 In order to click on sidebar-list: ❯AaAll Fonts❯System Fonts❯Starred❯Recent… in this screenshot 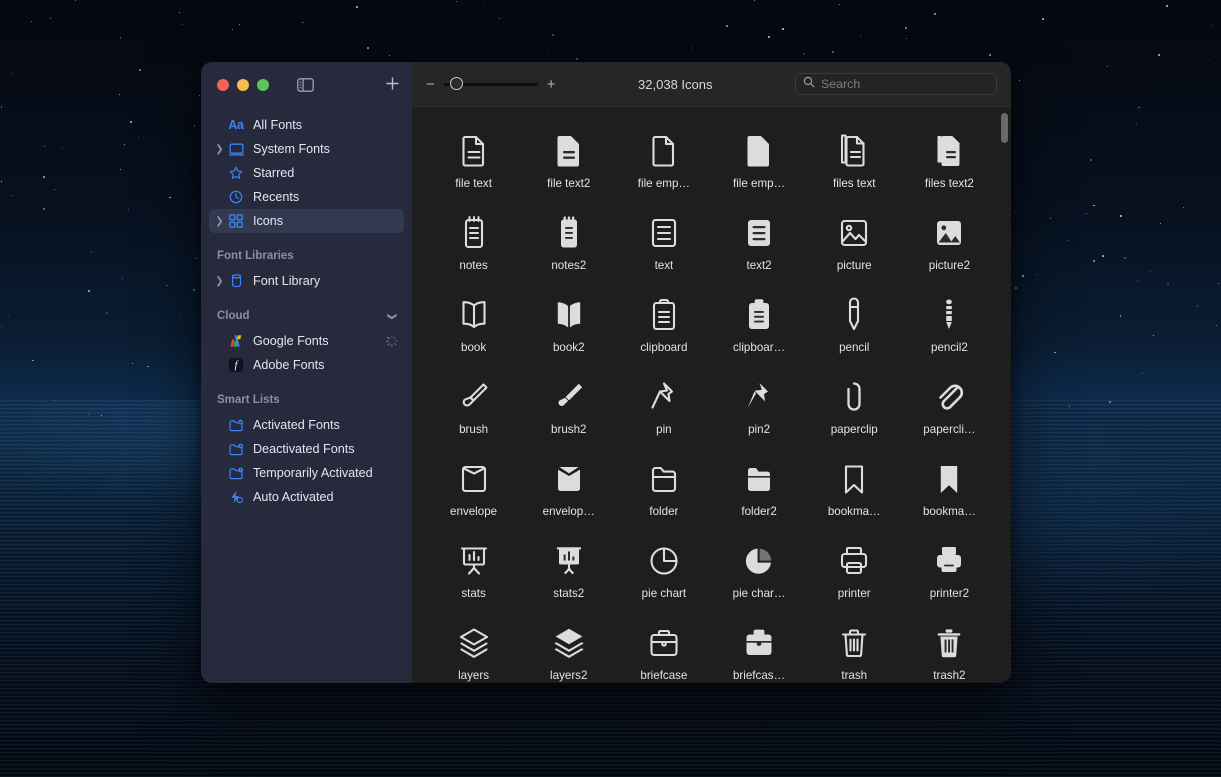, I will do `click(306, 395)`.